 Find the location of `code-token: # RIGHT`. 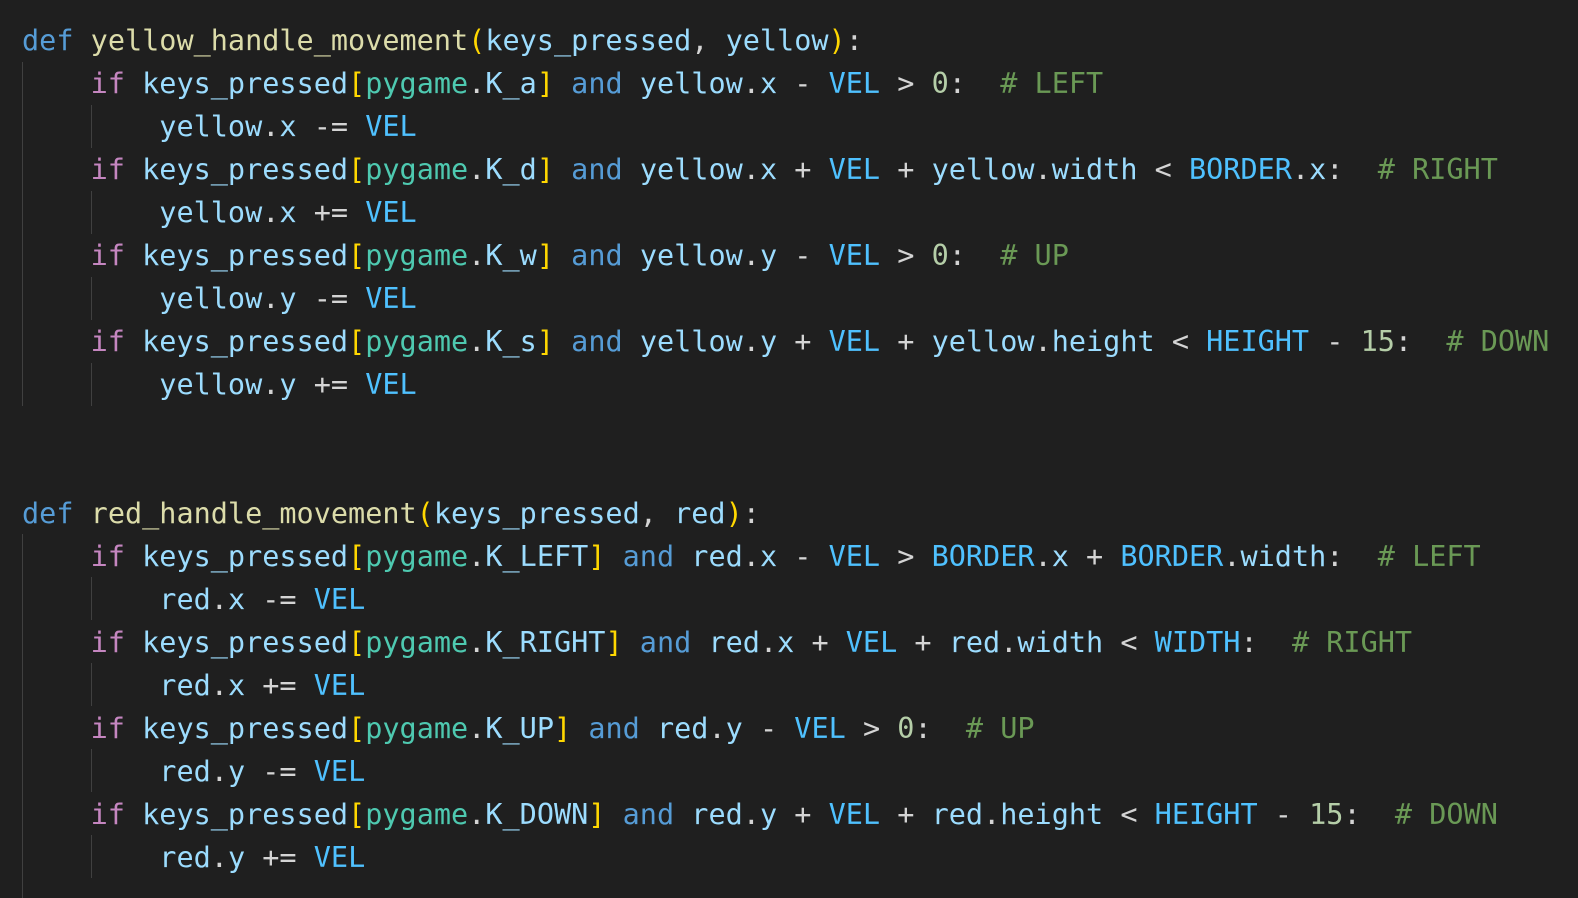

code-token: # RIGHT is located at coordinates (1352, 642).